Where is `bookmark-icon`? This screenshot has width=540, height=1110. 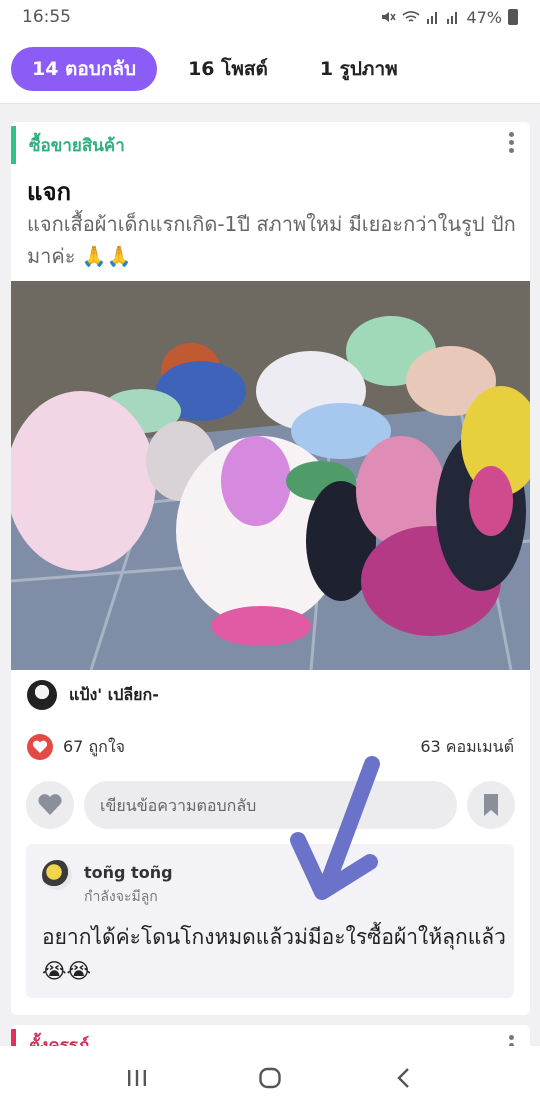 bookmark-icon is located at coordinates (491, 805).